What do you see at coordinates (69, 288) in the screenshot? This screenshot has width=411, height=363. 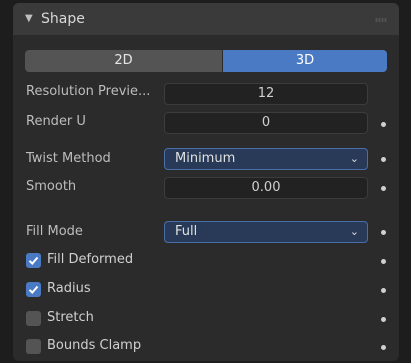 I see `radius-label: Radius` at bounding box center [69, 288].